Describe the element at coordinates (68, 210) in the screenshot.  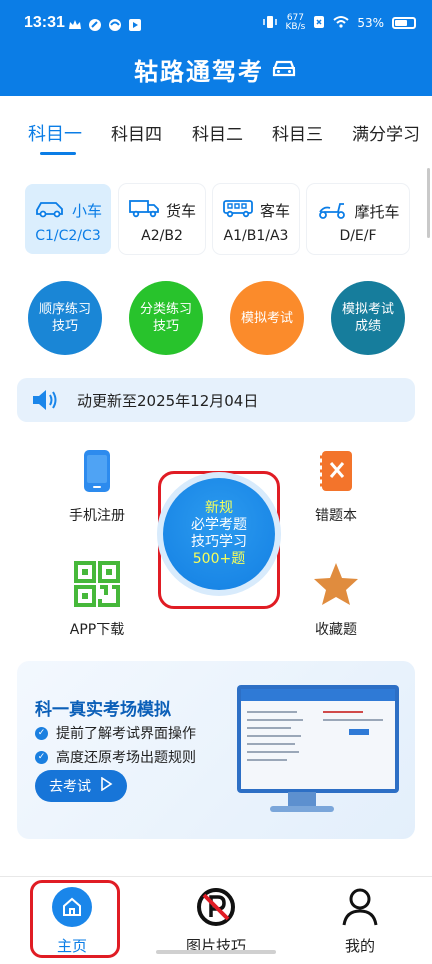
I see `vehicle-car-row: 小车` at that location.